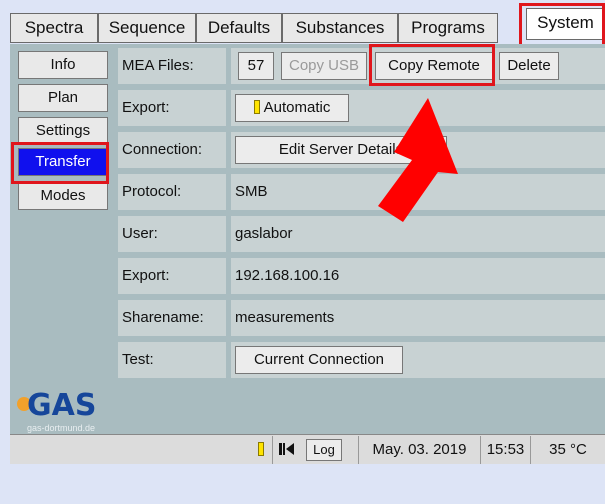 The width and height of the screenshot is (605, 504). What do you see at coordinates (63, 98) in the screenshot?
I see `sidebar-item-plan: Plan` at bounding box center [63, 98].